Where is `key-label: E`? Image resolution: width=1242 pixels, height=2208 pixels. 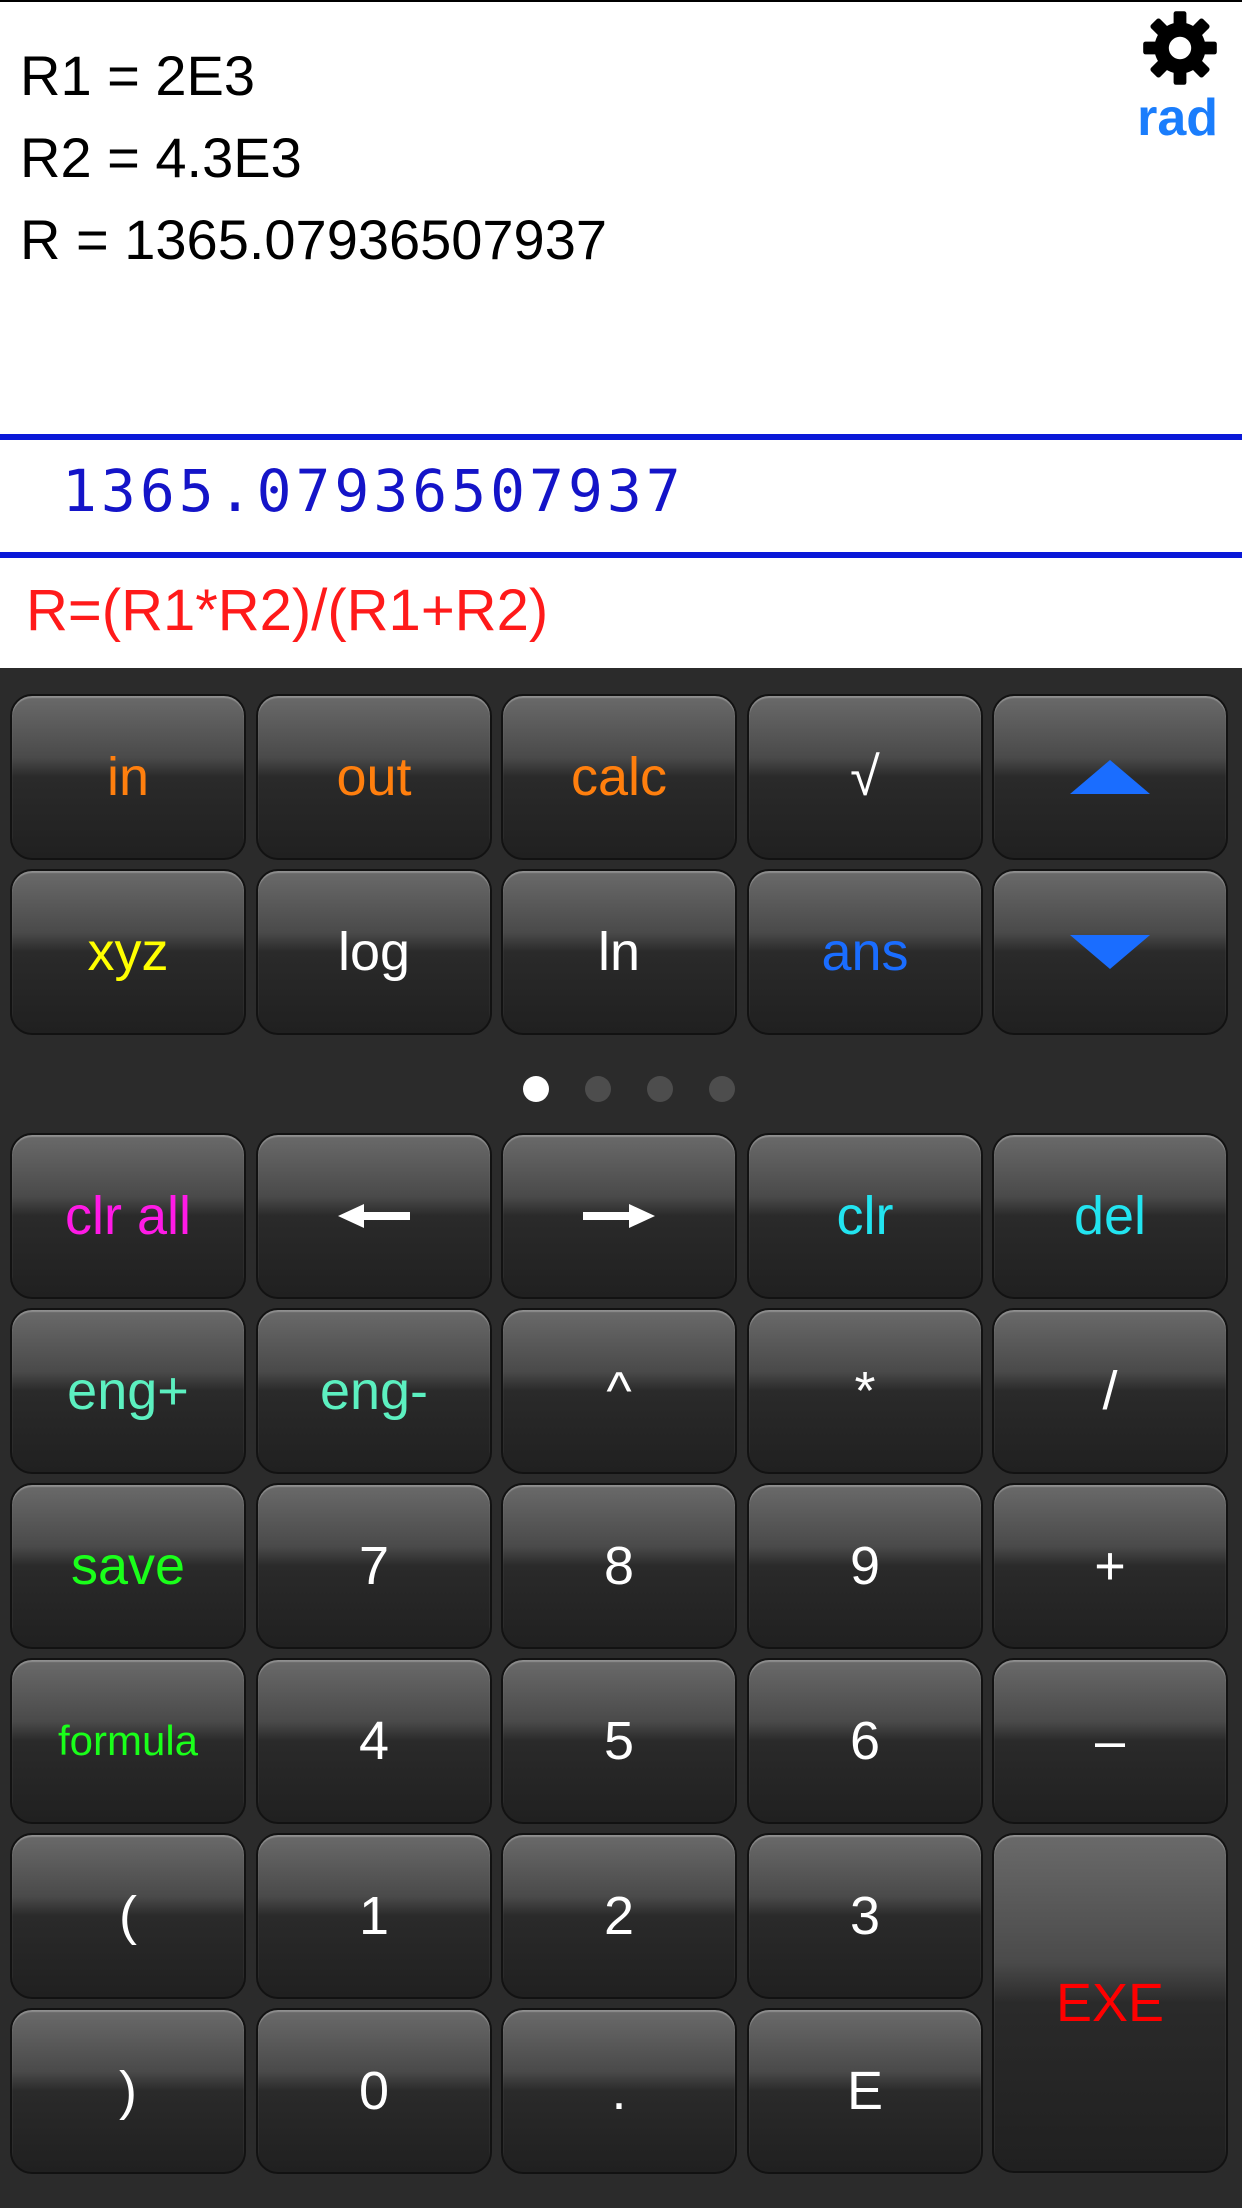 key-label: E is located at coordinates (865, 2091).